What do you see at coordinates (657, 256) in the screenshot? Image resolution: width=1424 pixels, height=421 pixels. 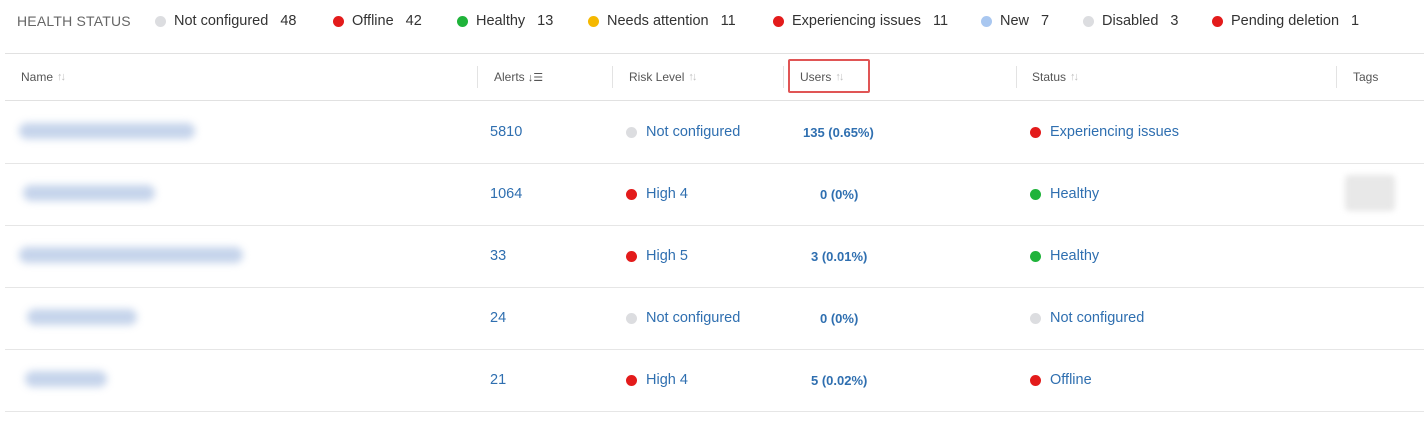 I see `risk-level: High 5` at bounding box center [657, 256].